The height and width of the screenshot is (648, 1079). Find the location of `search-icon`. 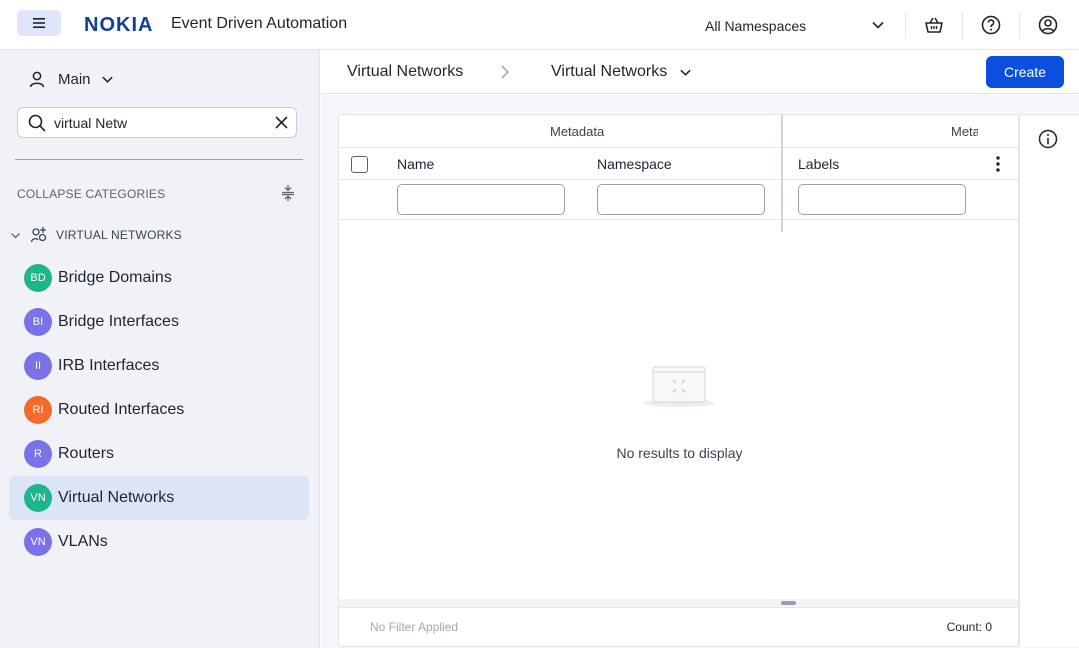

search-icon is located at coordinates (37, 123).